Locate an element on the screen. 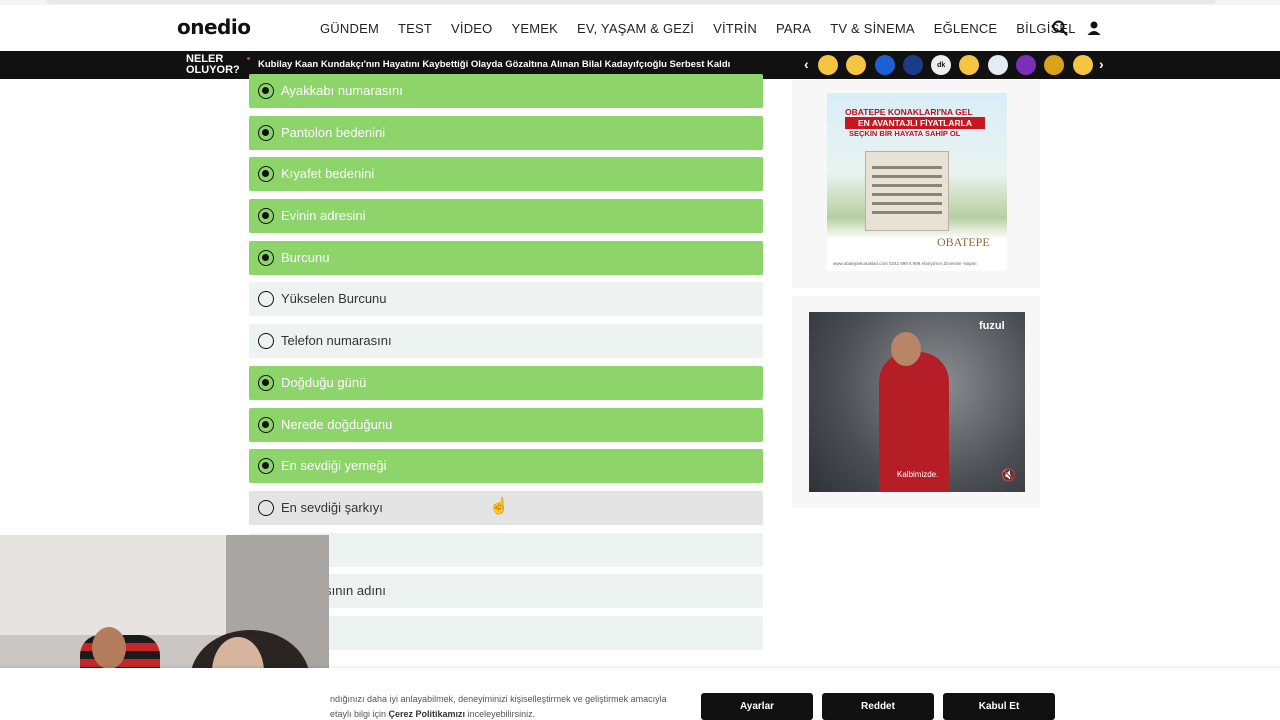  cookie-text-prefix: etaylı bilgi için is located at coordinates (359, 714).